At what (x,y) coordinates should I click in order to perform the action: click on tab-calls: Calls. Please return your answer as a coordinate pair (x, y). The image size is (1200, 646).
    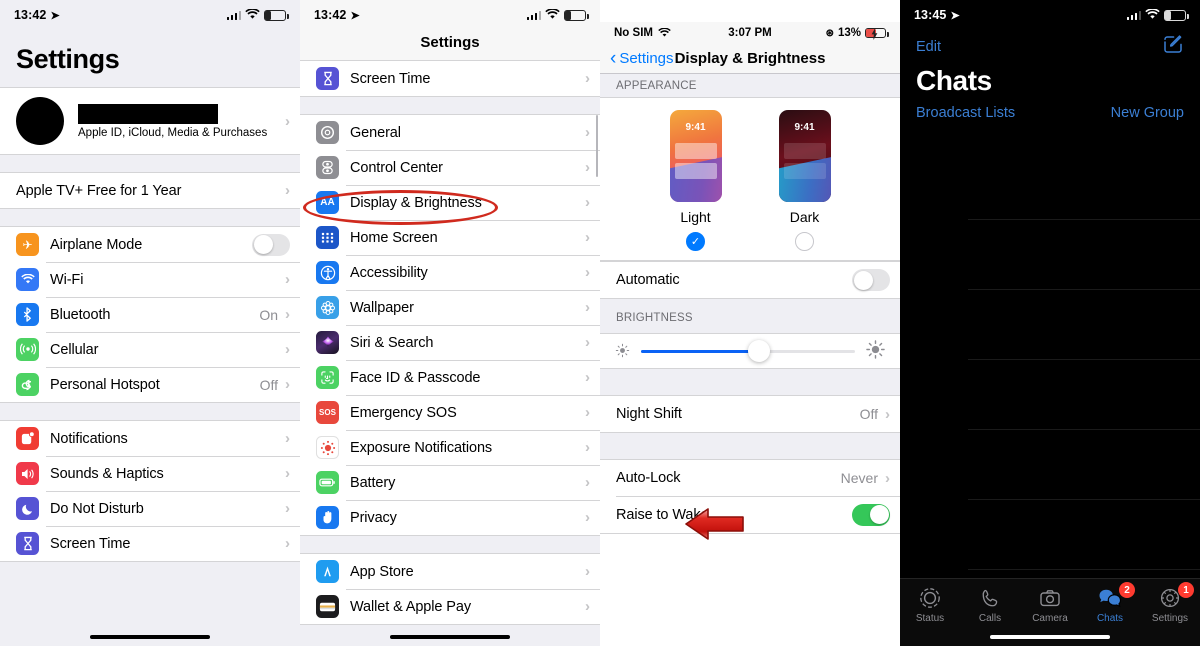
    Looking at the image, I should click on (990, 605).